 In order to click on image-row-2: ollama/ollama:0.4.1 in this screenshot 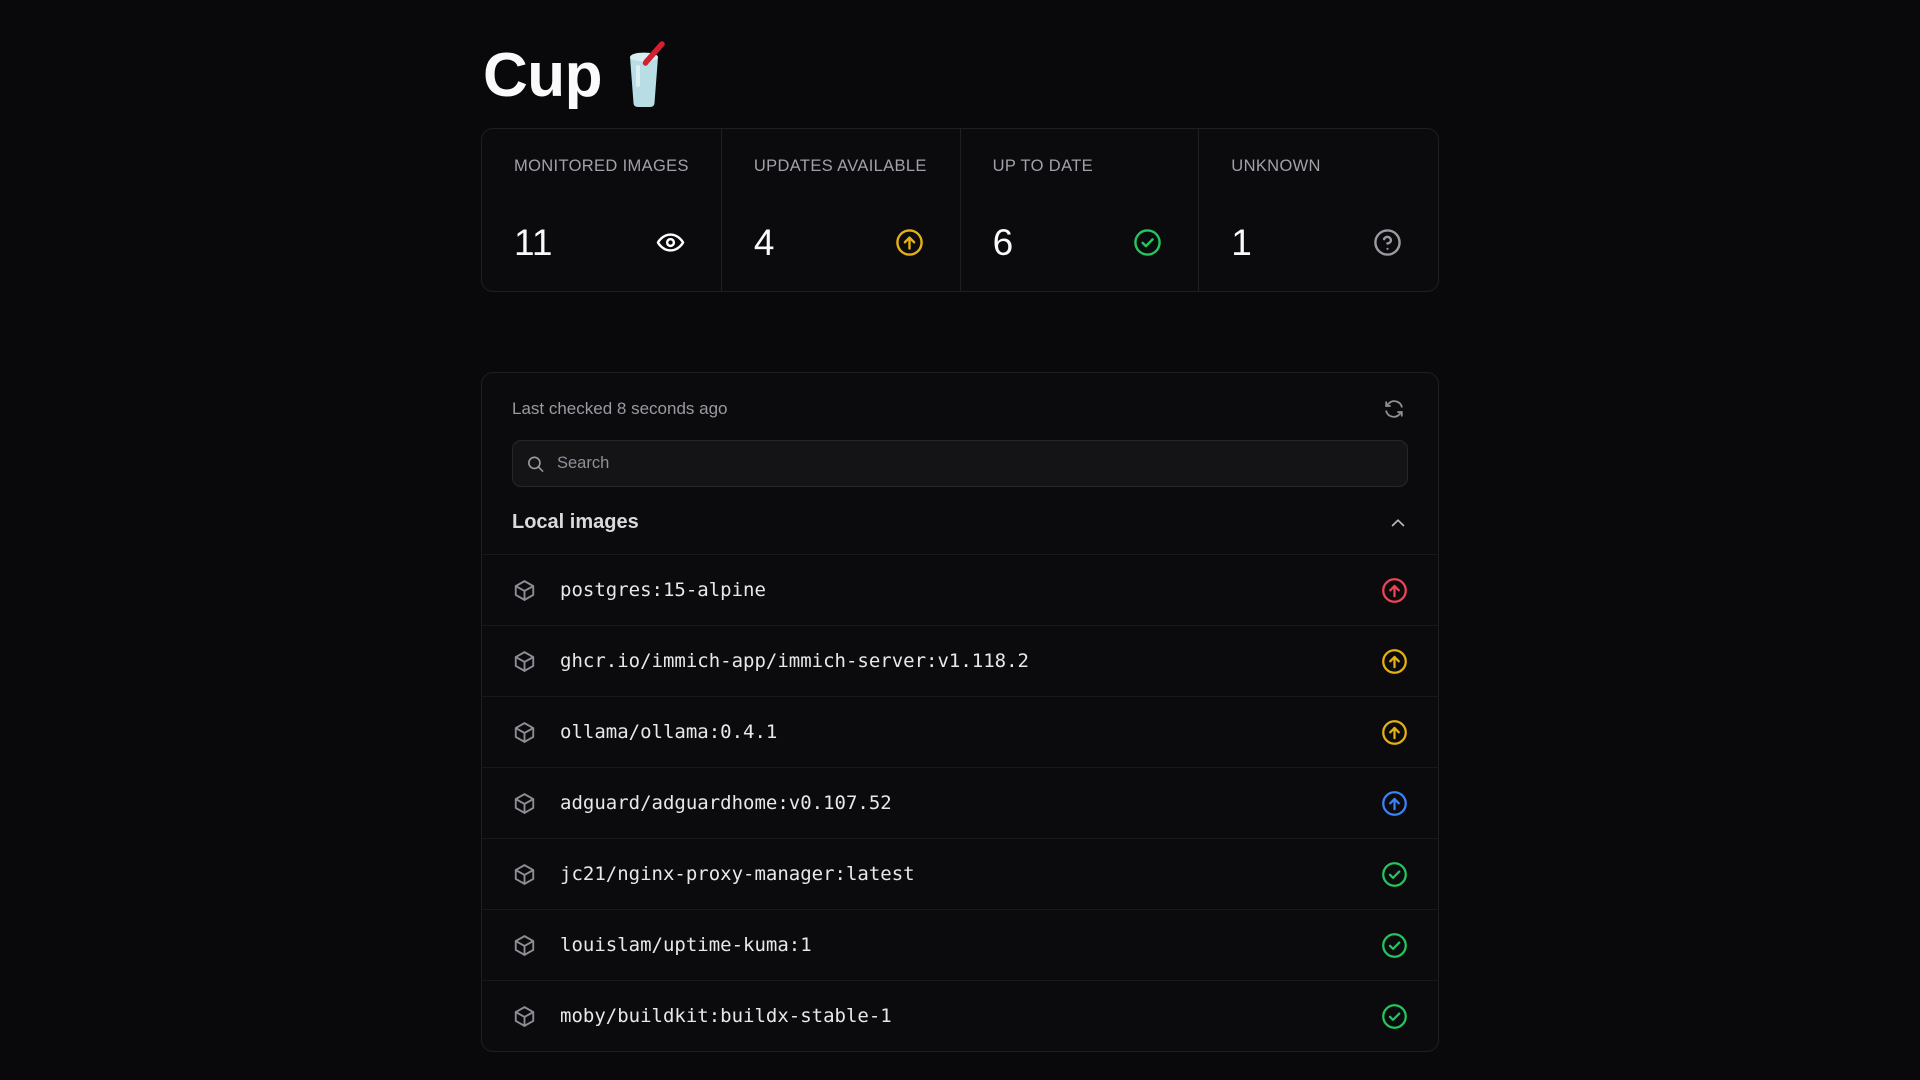, I will do `click(960, 731)`.